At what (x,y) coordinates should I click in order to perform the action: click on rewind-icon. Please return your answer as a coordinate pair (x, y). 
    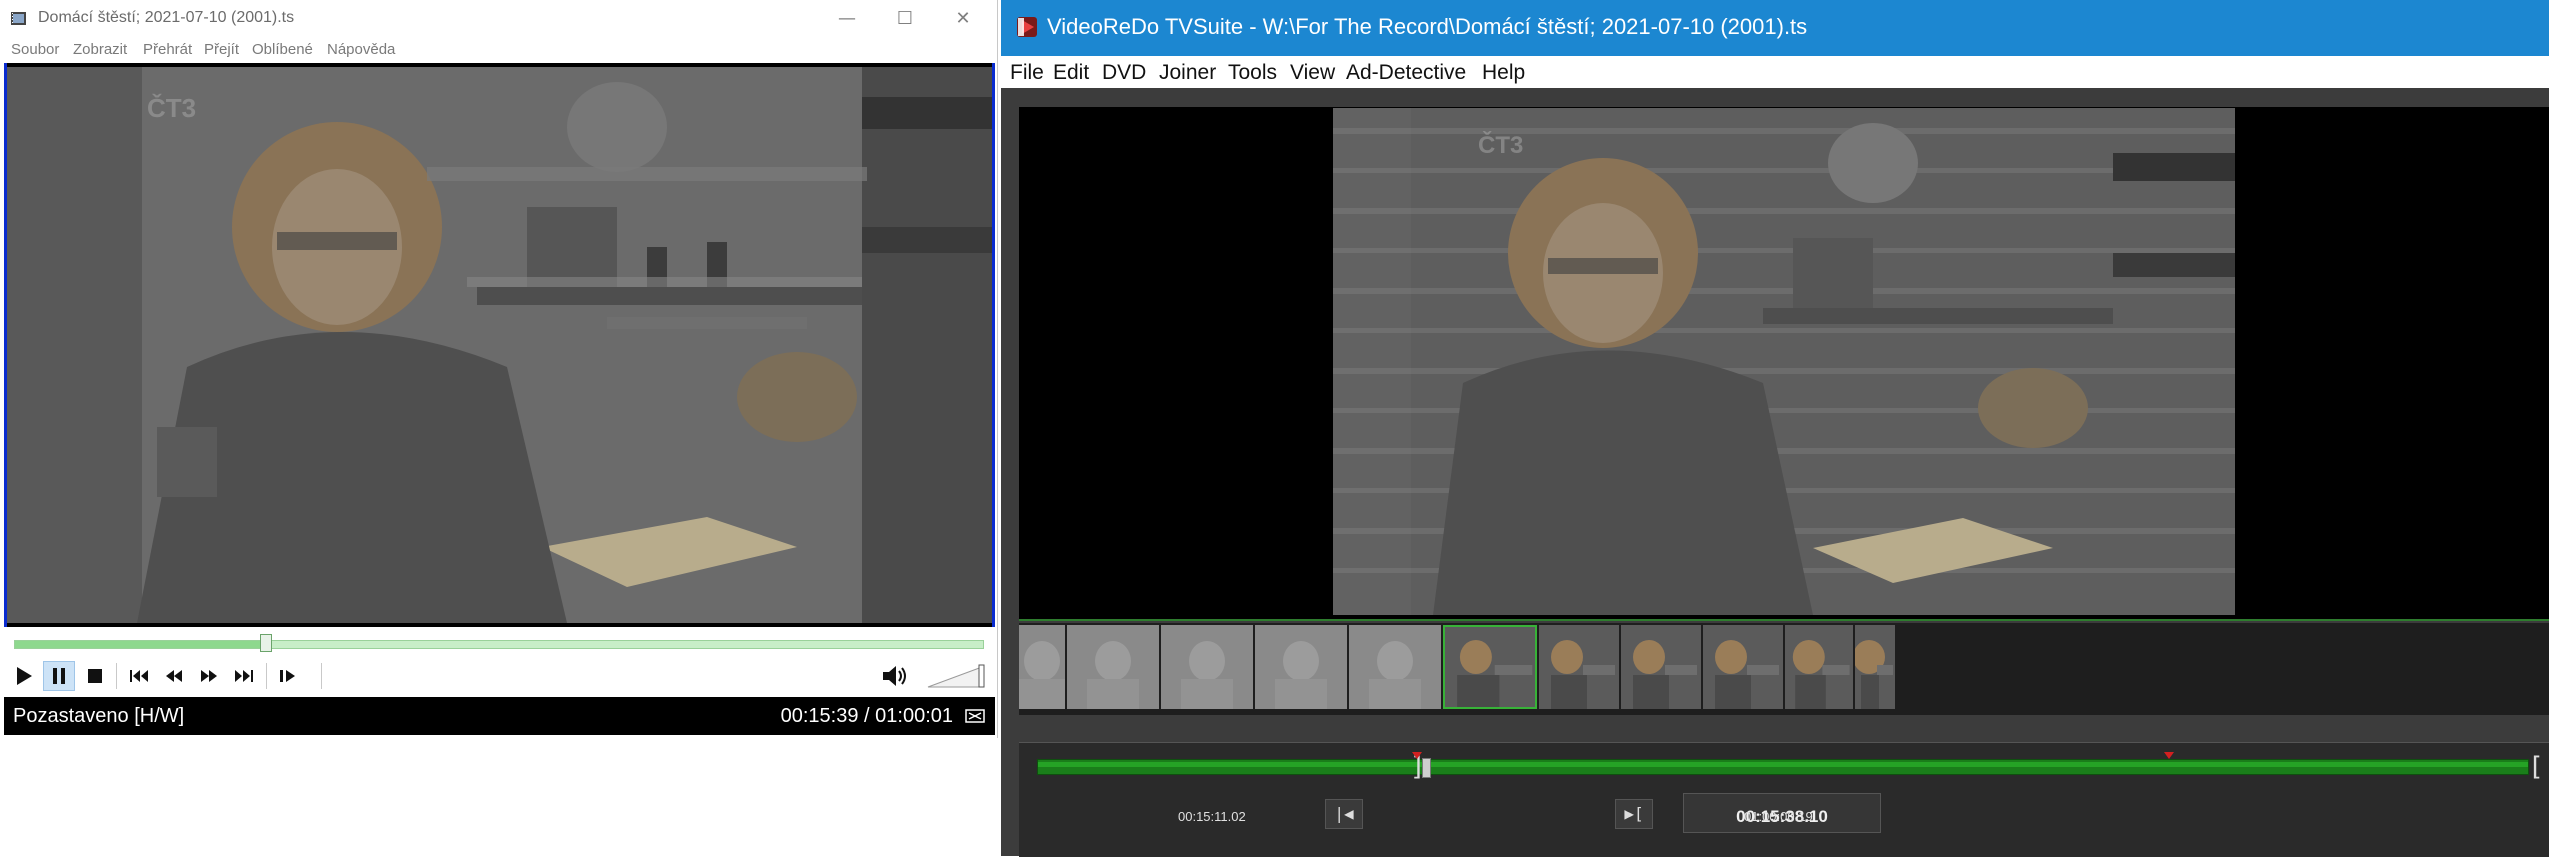
    Looking at the image, I should click on (174, 676).